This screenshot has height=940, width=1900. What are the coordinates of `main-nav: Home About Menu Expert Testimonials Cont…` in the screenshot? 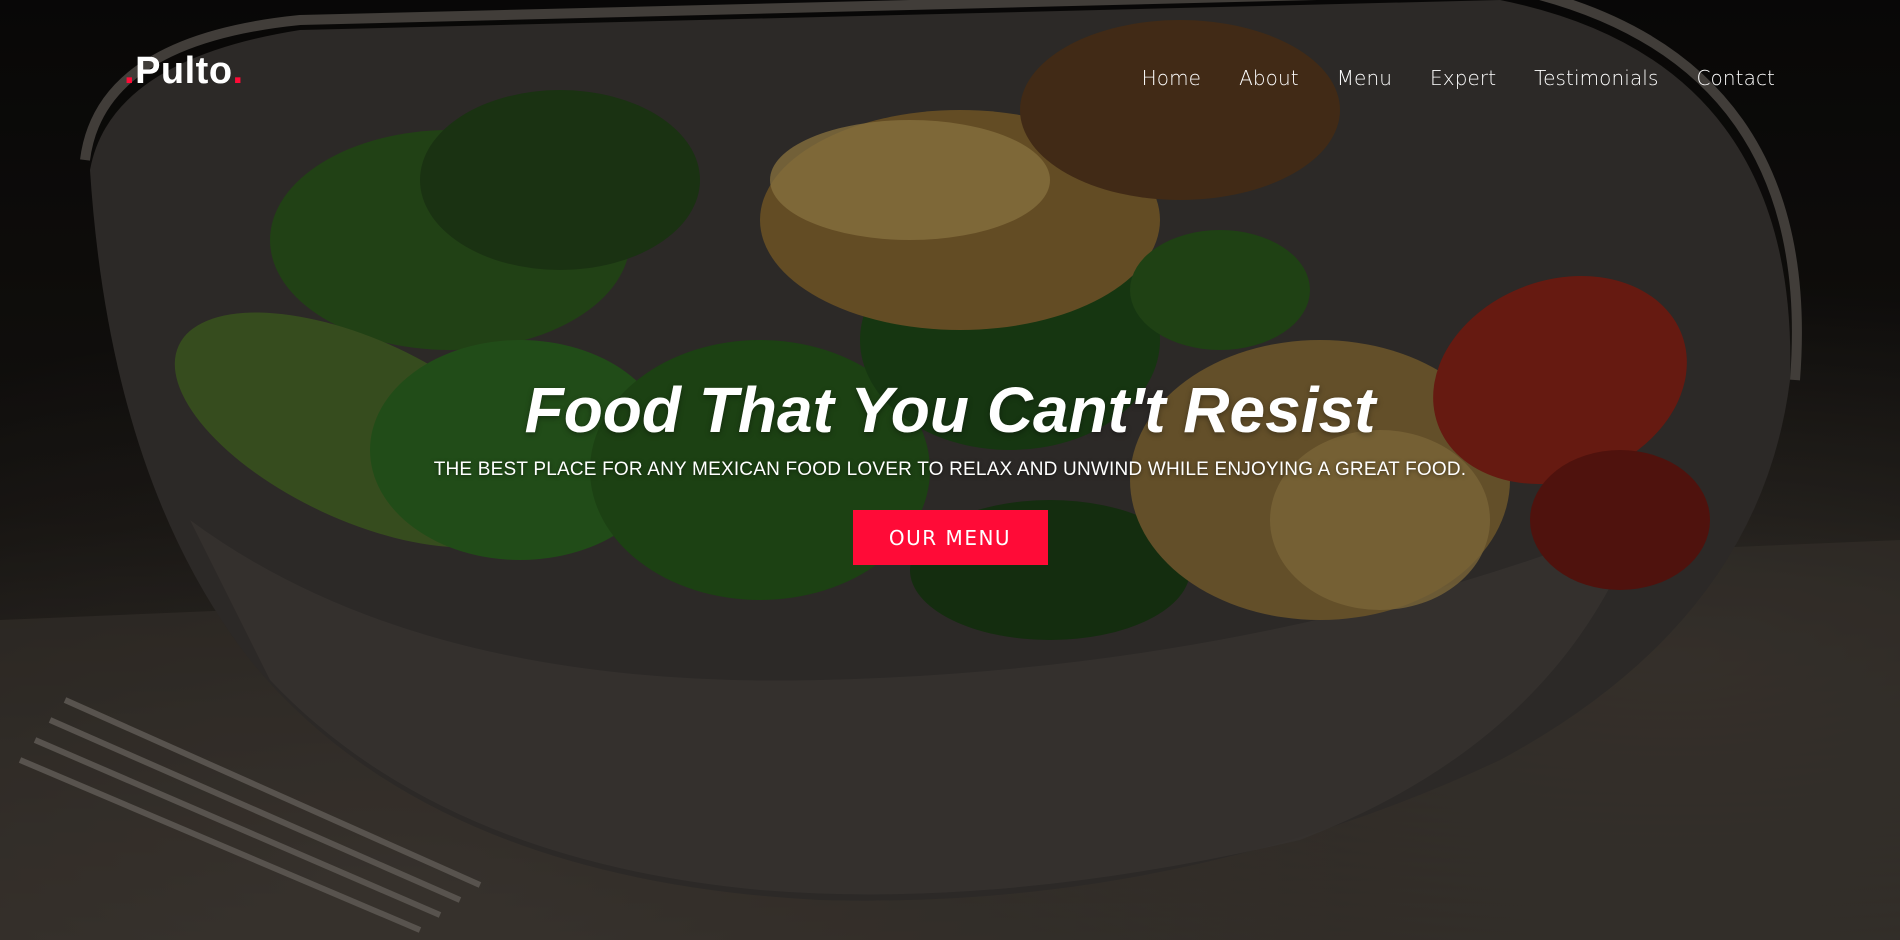 It's located at (1458, 78).